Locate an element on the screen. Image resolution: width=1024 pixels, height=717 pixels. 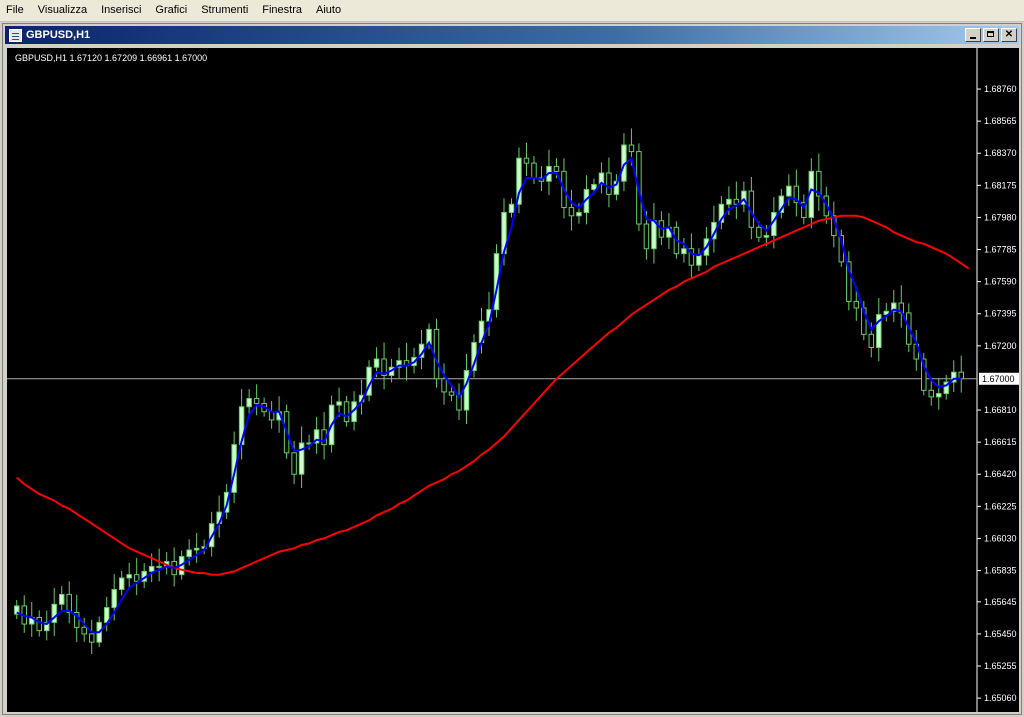
y-tick-label: 1.67395 is located at coordinates (1000, 314).